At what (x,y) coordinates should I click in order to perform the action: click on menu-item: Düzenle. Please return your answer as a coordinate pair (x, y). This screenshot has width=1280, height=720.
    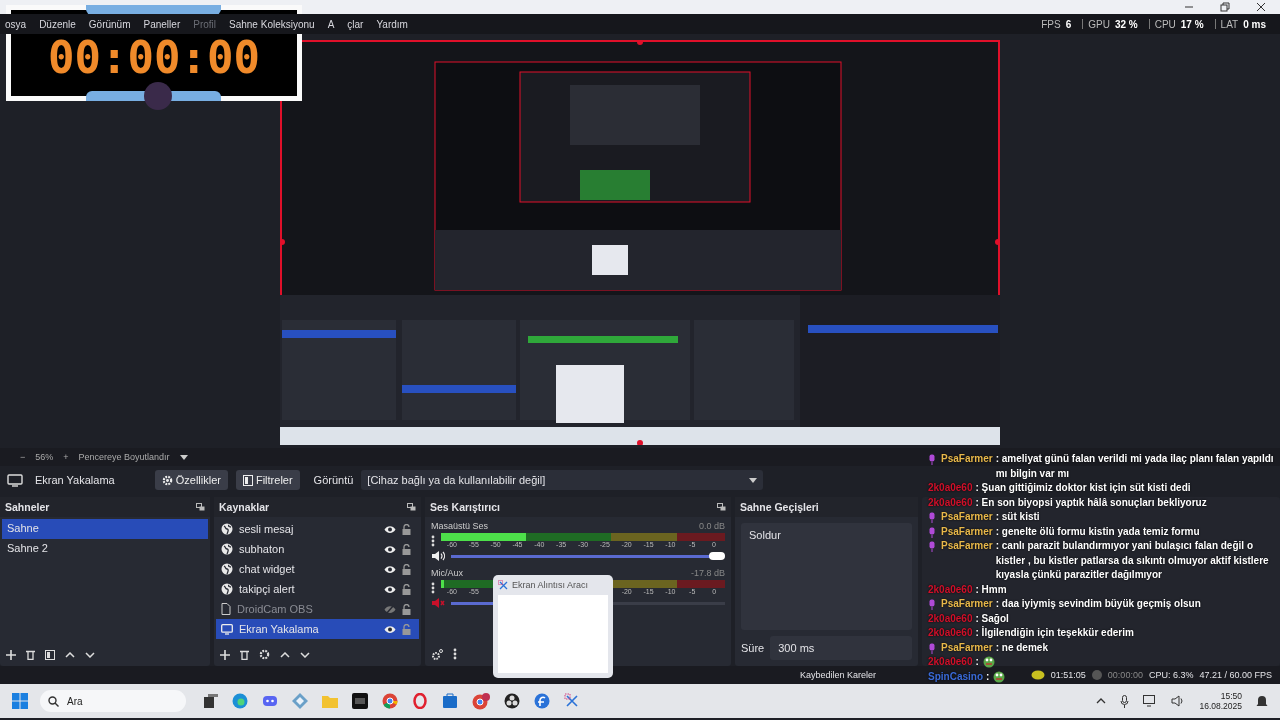
    Looking at the image, I should click on (57, 24).